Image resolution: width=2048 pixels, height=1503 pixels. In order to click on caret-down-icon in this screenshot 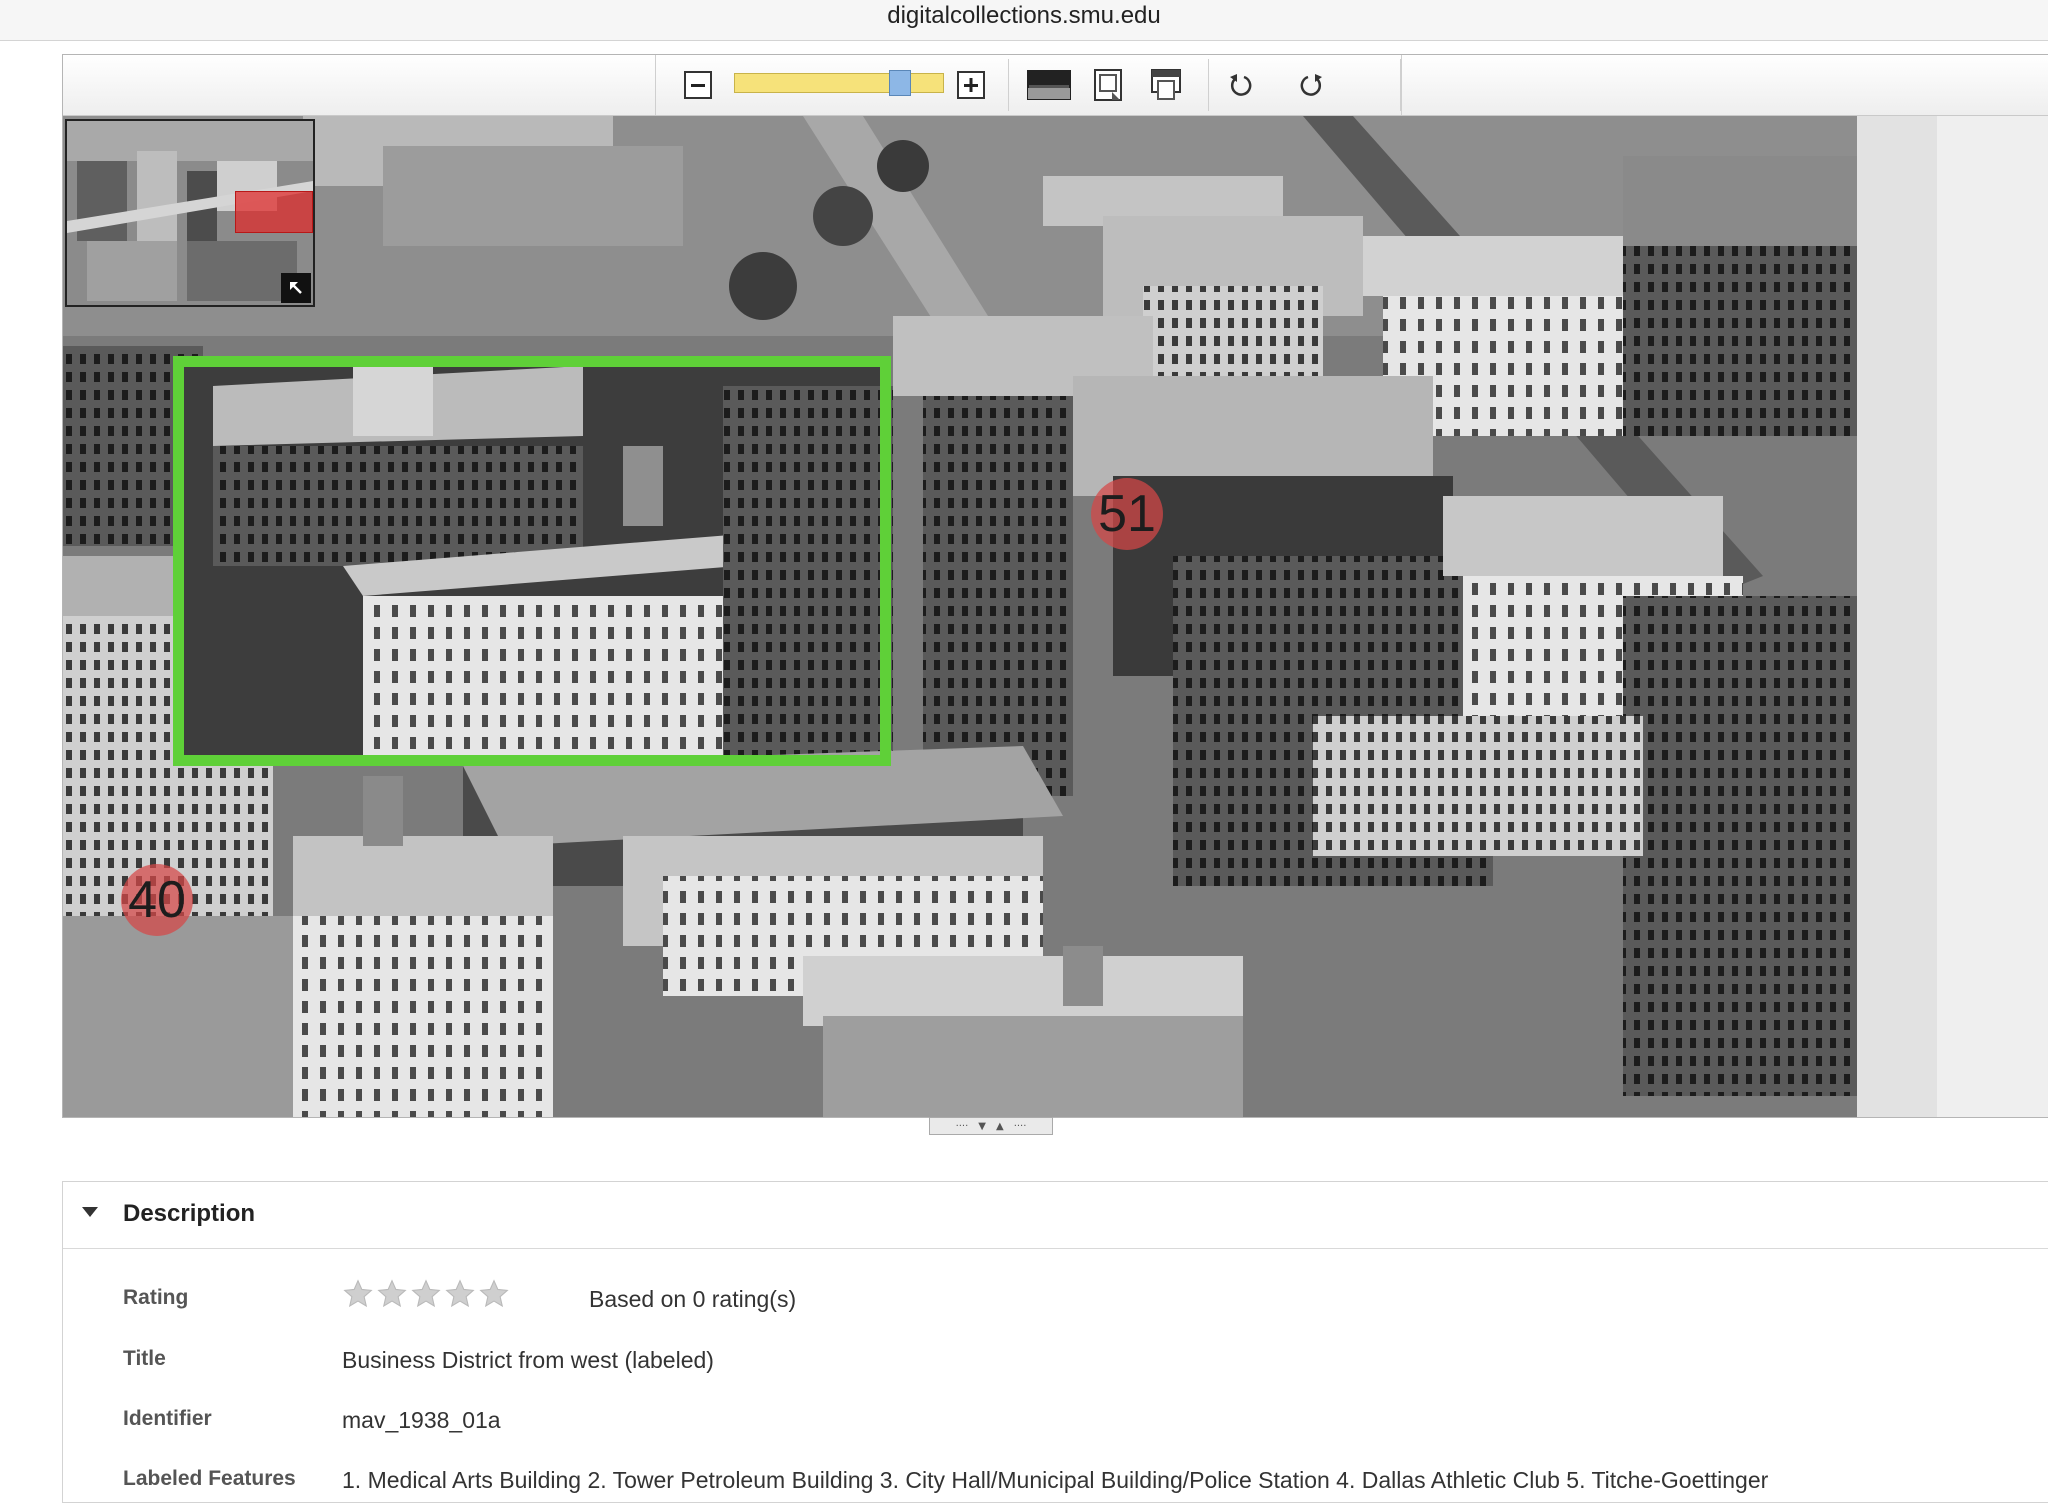, I will do `click(90, 1212)`.